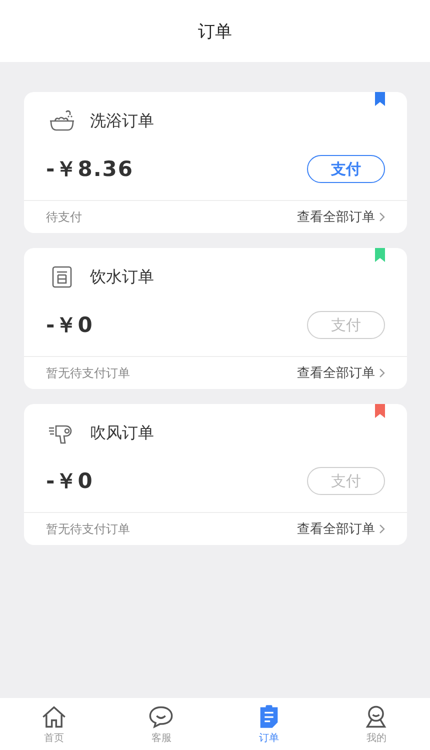 This screenshot has width=430, height=750. Describe the element at coordinates (90, 169) in the screenshot. I see `amount-text: -￥8.36` at that location.